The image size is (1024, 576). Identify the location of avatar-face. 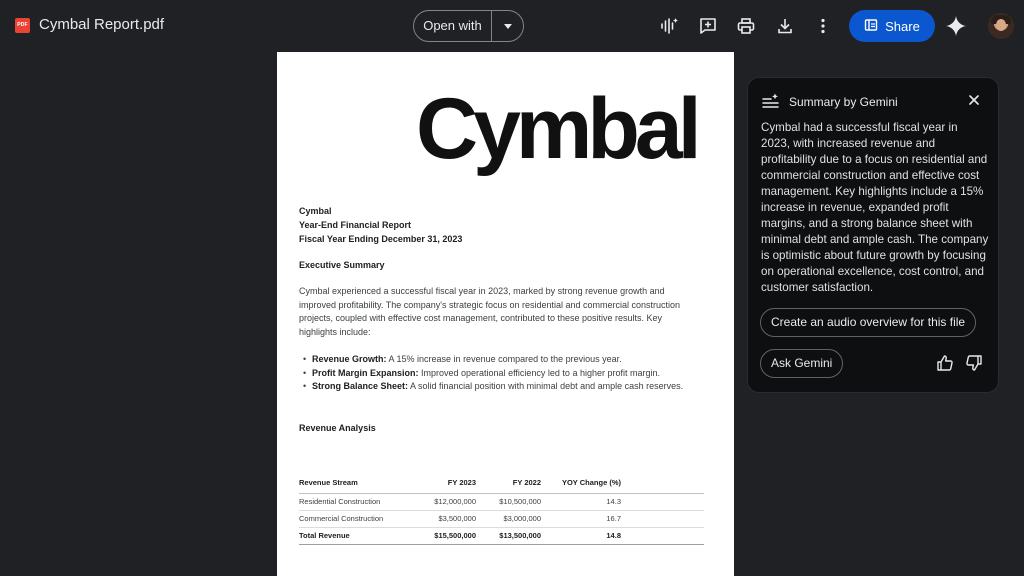
(1001, 25).